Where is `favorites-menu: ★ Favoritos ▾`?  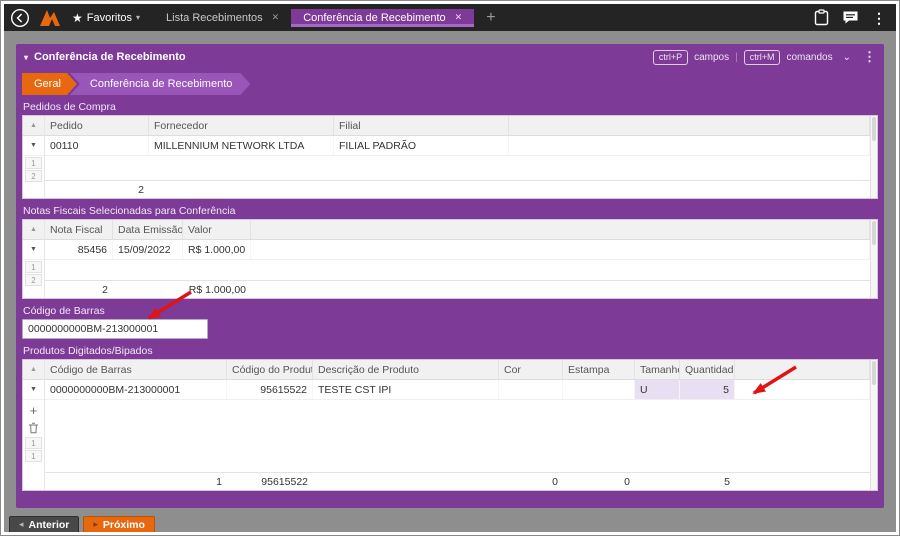 favorites-menu: ★ Favoritos ▾ is located at coordinates (106, 18).